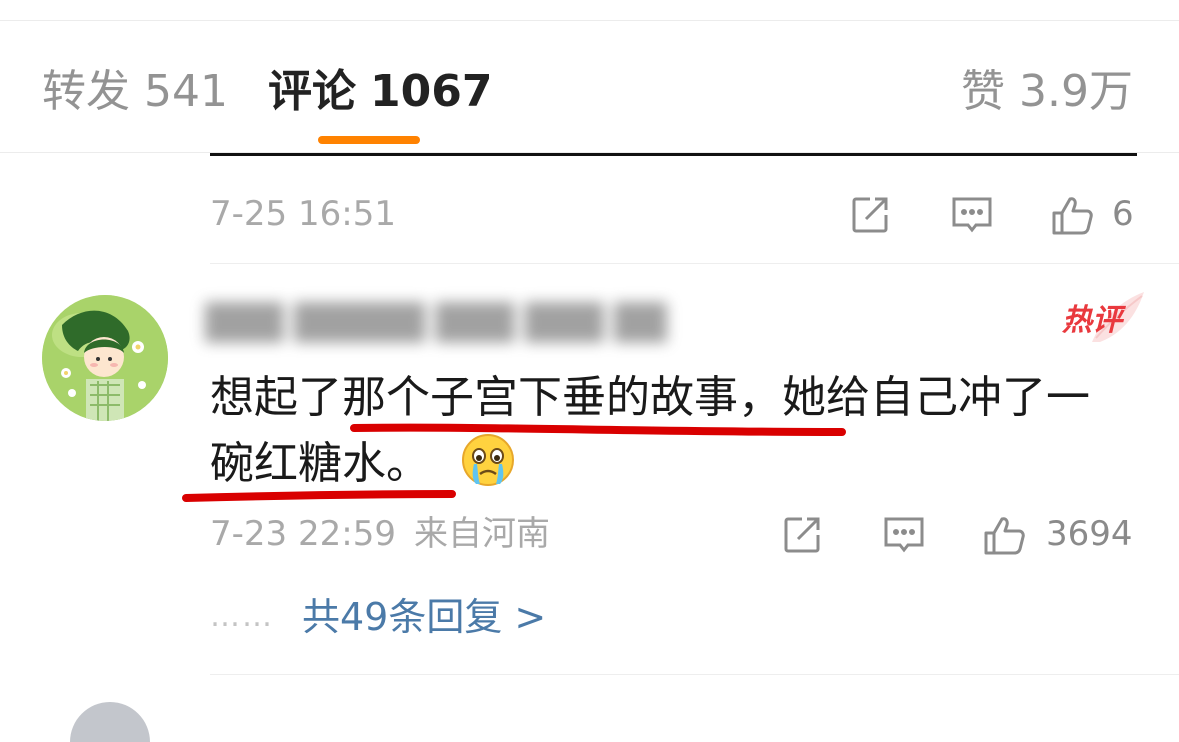 The height and width of the screenshot is (742, 1179). Describe the element at coordinates (1092, 320) in the screenshot. I see `hot-badge-label: 热评` at that location.